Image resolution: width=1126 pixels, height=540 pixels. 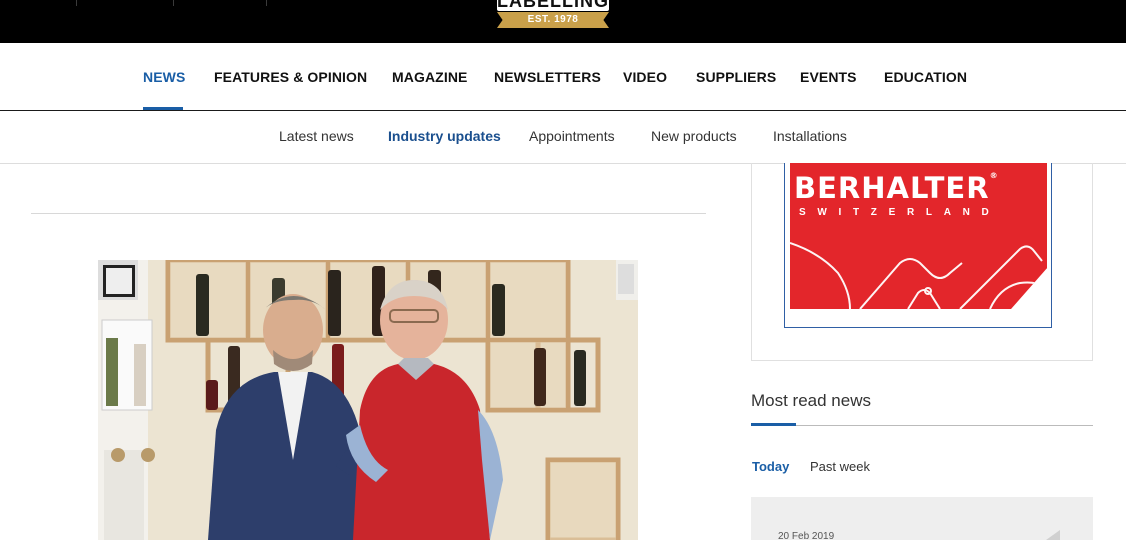 I want to click on sub-nav-new-products: New products, so click(x=694, y=136).